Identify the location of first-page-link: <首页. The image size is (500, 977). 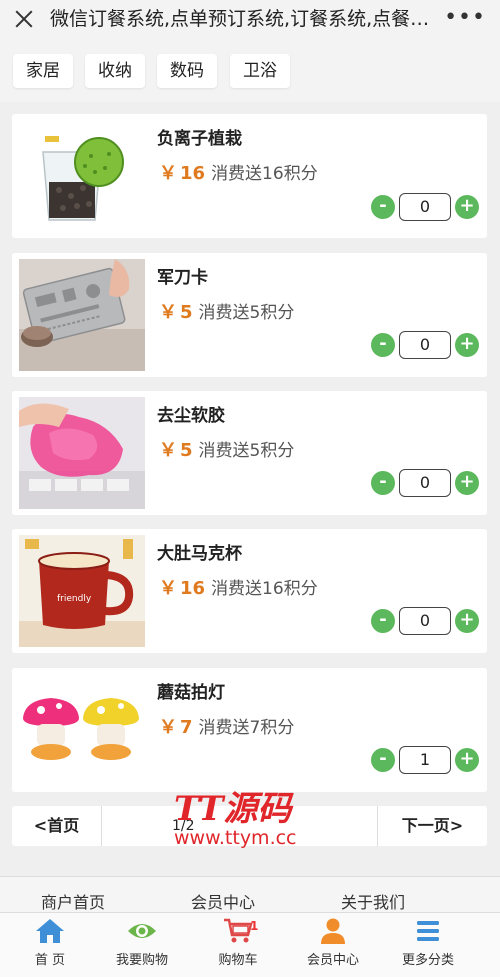
(57, 826).